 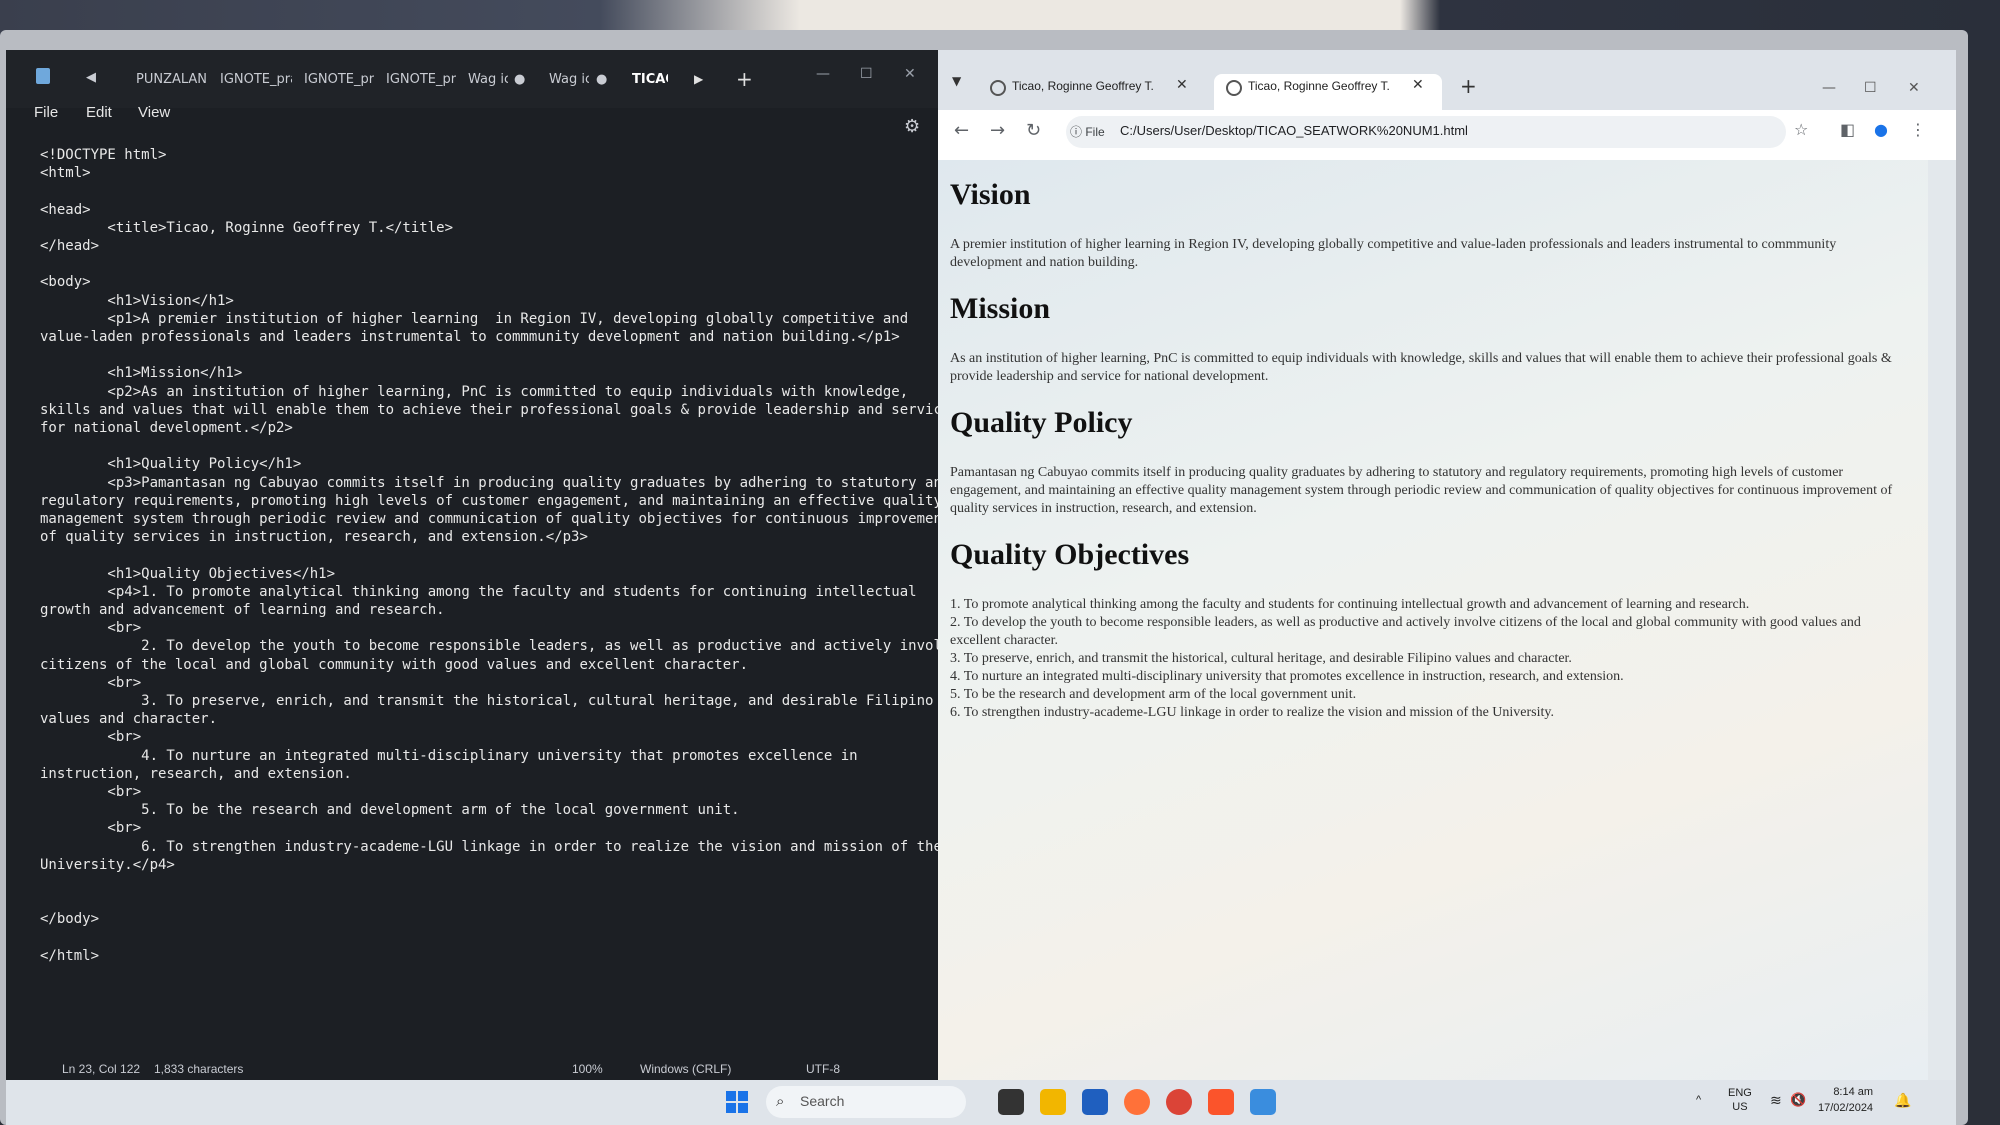 What do you see at coordinates (990, 194) in the screenshot?
I see `vision-heading: Vision` at bounding box center [990, 194].